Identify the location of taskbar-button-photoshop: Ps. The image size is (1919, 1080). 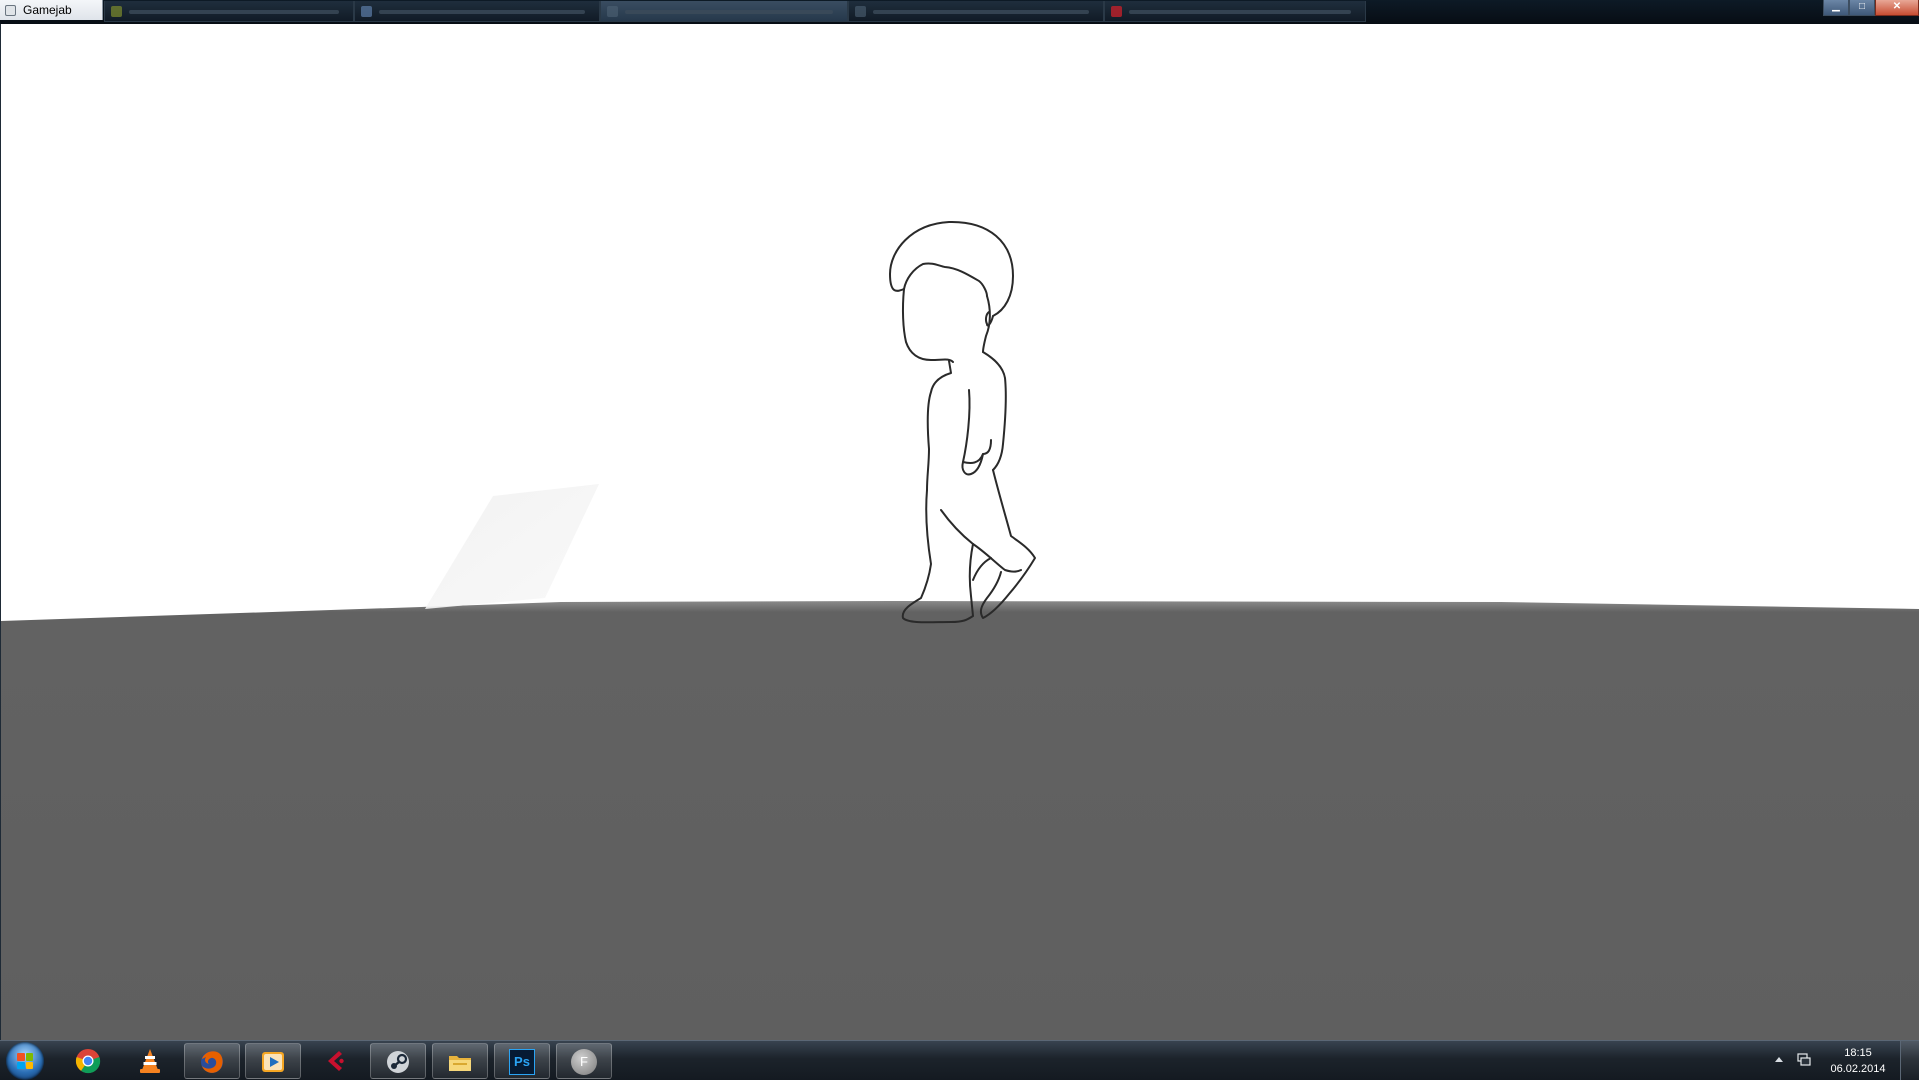
(522, 1061).